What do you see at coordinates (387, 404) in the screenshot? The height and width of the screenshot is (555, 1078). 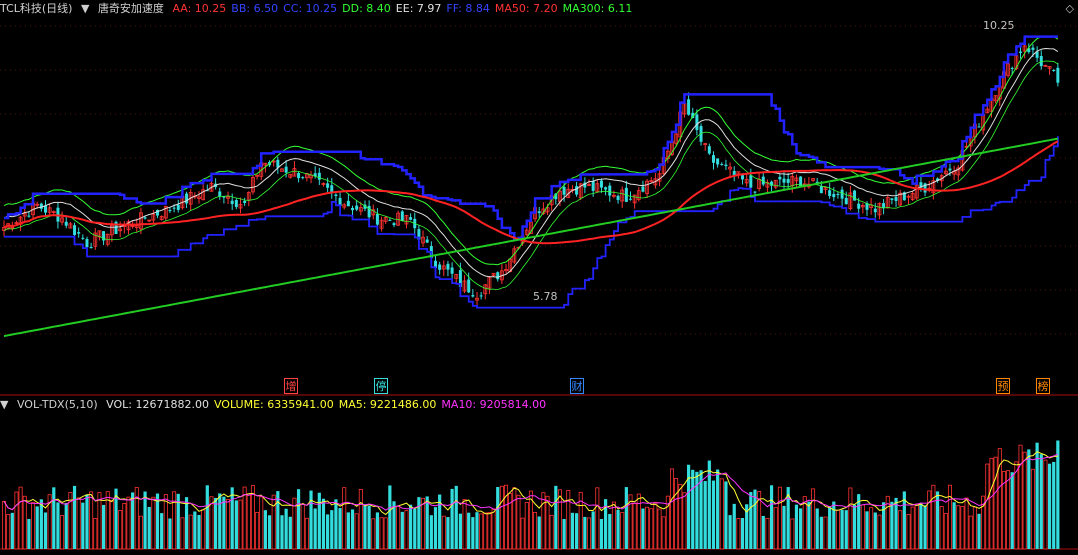 I see `volume-param: MA5: 9221486.00` at bounding box center [387, 404].